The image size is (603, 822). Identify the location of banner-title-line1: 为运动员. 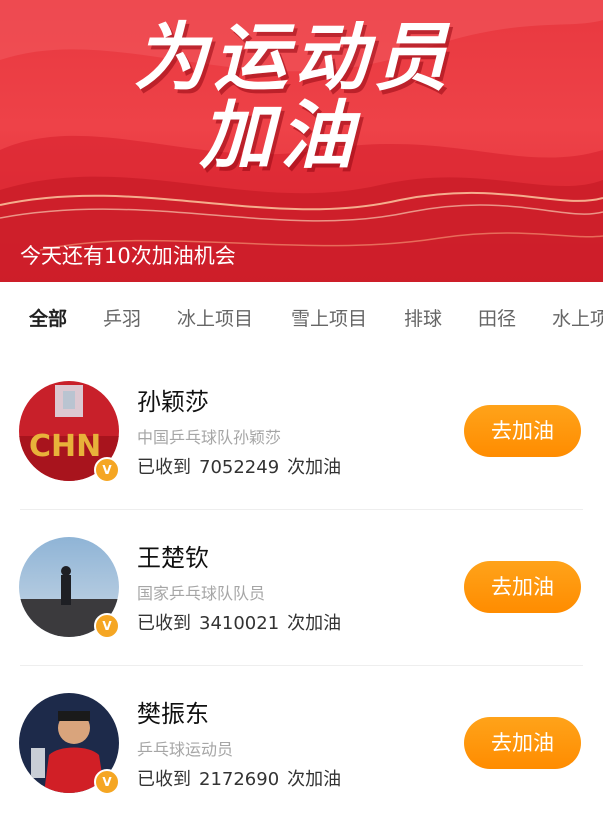
(293, 58).